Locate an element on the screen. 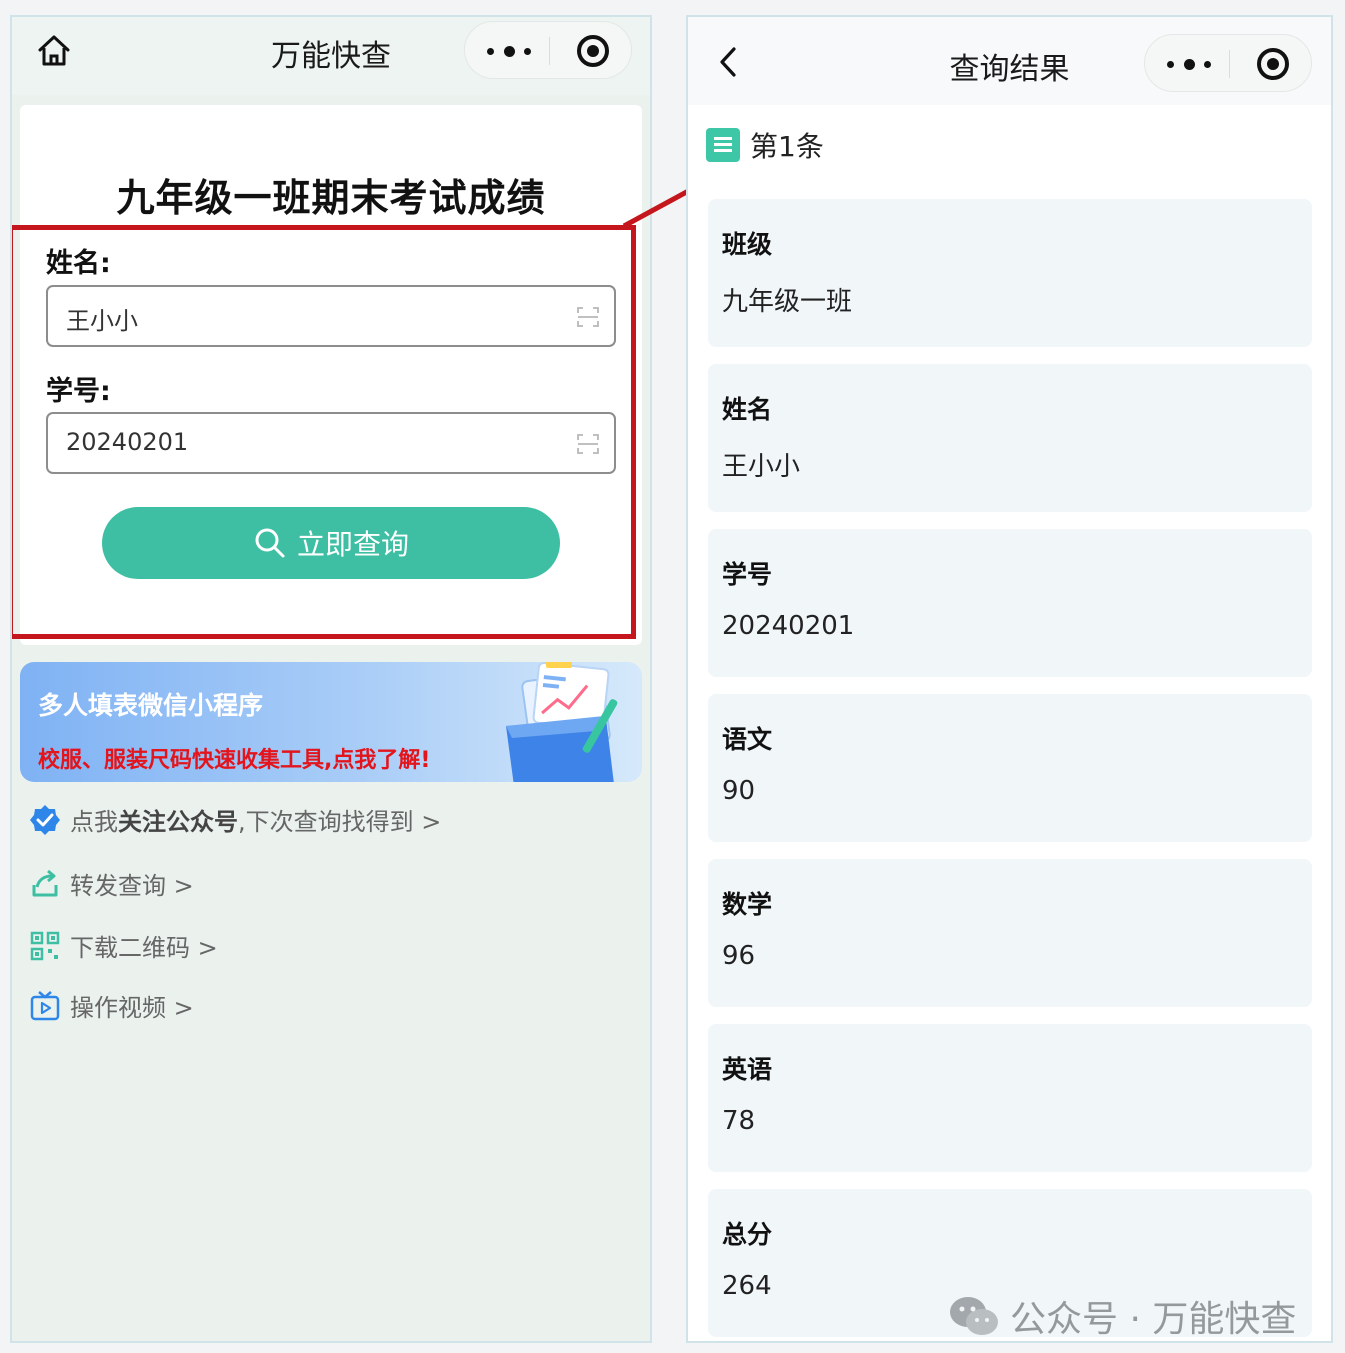  form-title: 九年级一班期末考试成绩 is located at coordinates (331, 198).